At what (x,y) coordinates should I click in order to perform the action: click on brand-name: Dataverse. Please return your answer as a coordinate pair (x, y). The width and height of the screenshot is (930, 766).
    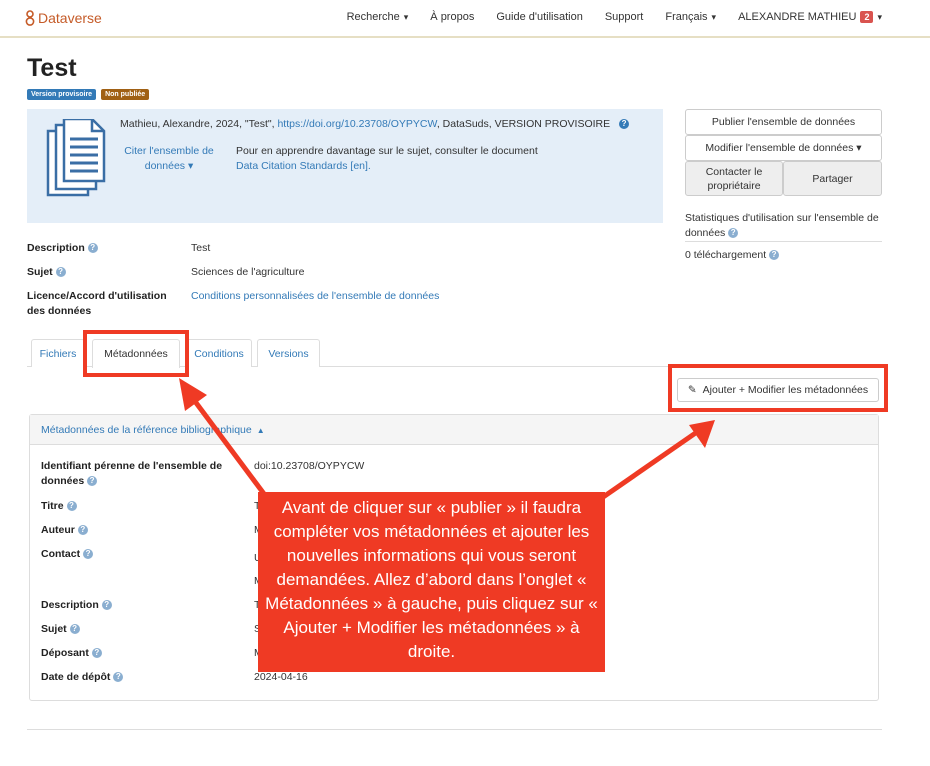
    Looking at the image, I should click on (70, 18).